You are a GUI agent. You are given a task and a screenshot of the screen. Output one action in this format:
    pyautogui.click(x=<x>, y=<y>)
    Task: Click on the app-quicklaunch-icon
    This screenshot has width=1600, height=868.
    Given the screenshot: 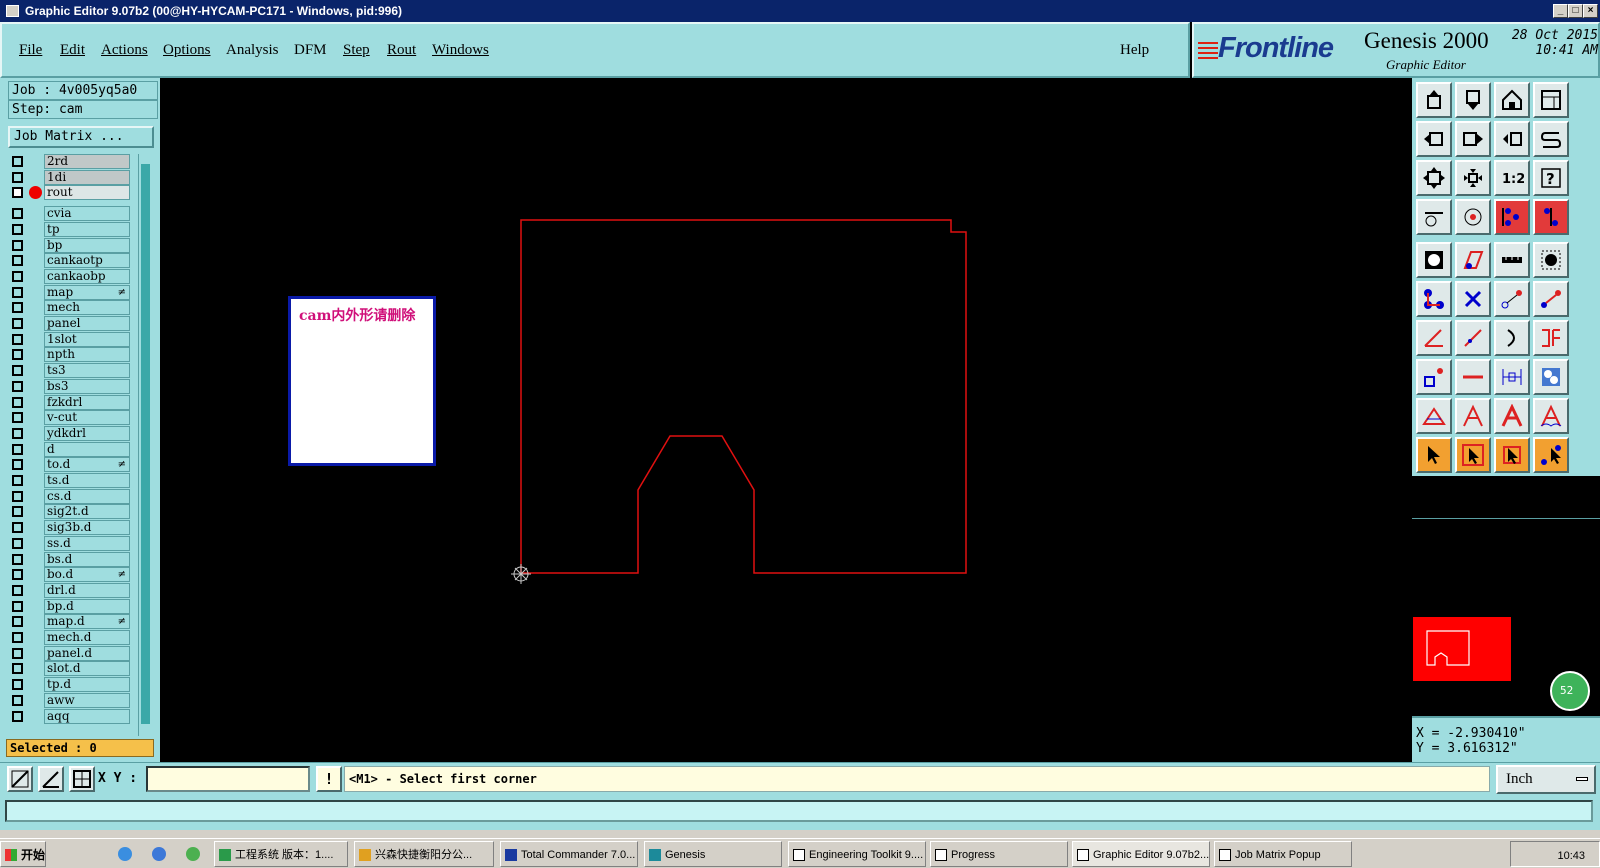 What is the action you would take?
    pyautogui.click(x=193, y=854)
    